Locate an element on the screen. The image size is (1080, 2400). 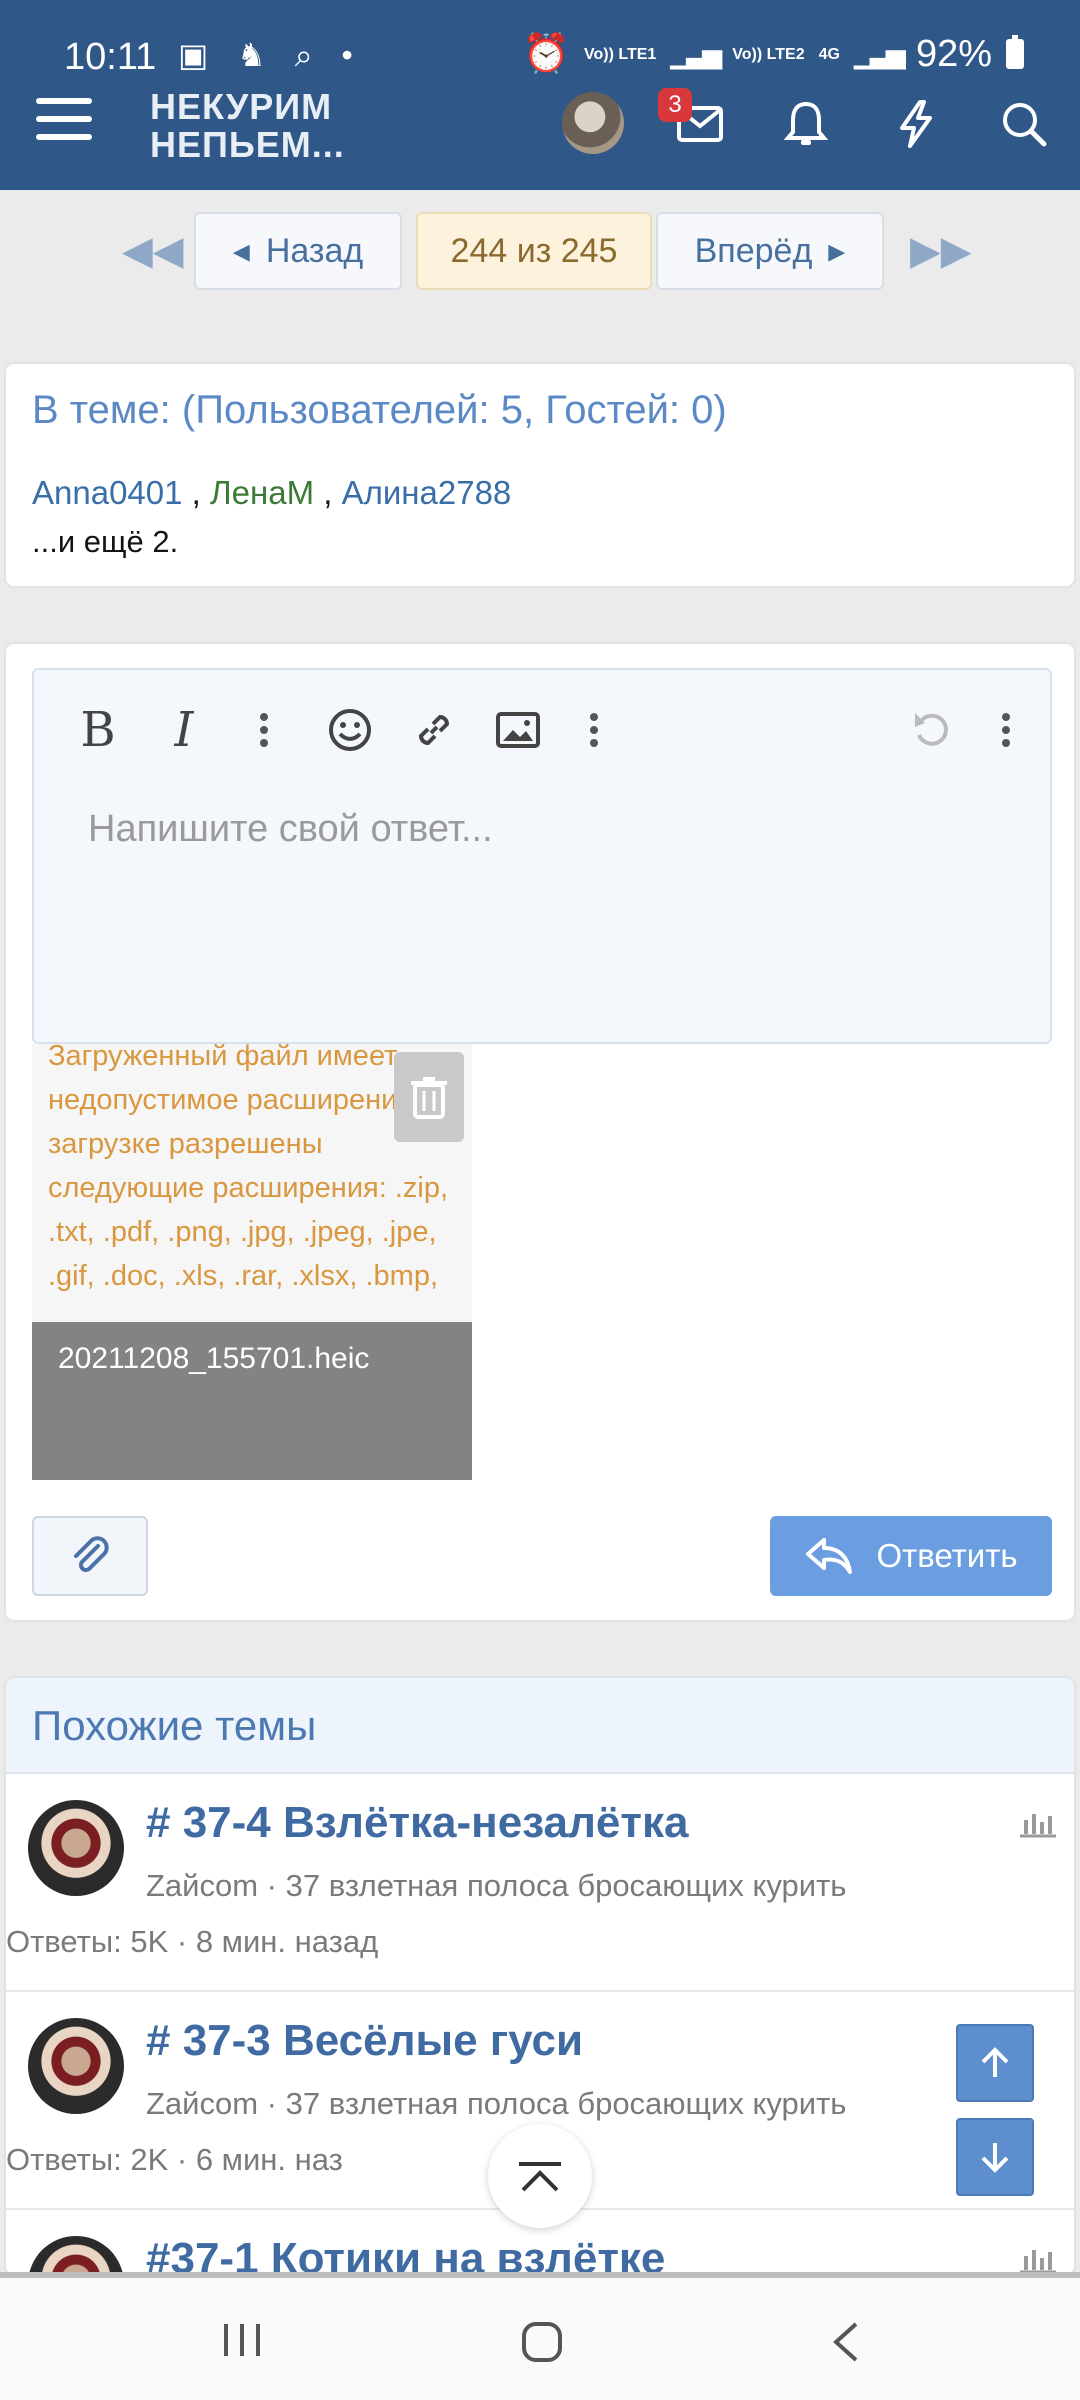
signal2-icon: ▁▃▅ is located at coordinates (879, 53).